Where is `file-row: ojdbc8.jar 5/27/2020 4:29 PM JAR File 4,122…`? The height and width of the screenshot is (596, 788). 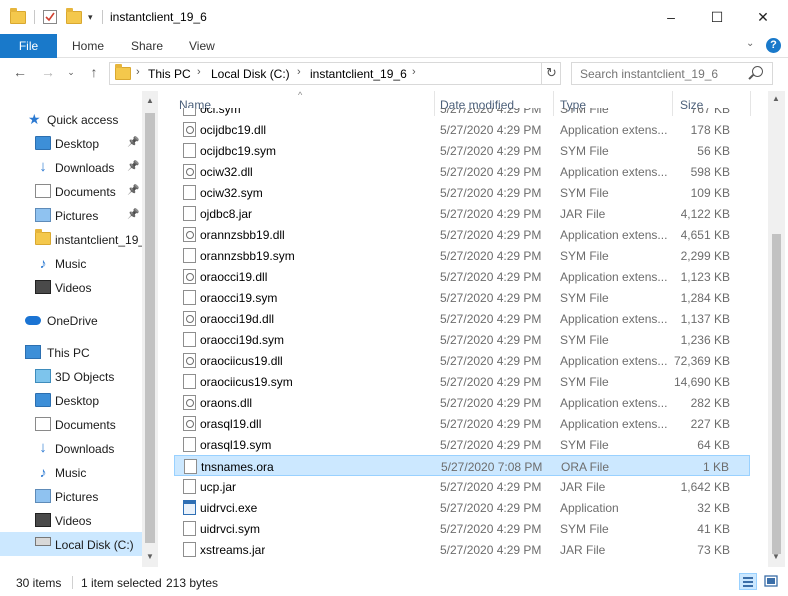
file-row: ojdbc8.jar 5/27/2020 4:29 PM JAR File 4,122… is located at coordinates (462, 213).